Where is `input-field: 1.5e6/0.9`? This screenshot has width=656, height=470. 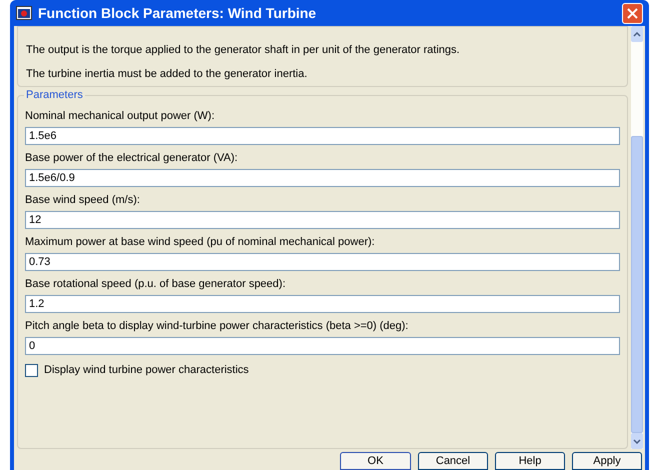
input-field: 1.5e6/0.9 is located at coordinates (322, 178).